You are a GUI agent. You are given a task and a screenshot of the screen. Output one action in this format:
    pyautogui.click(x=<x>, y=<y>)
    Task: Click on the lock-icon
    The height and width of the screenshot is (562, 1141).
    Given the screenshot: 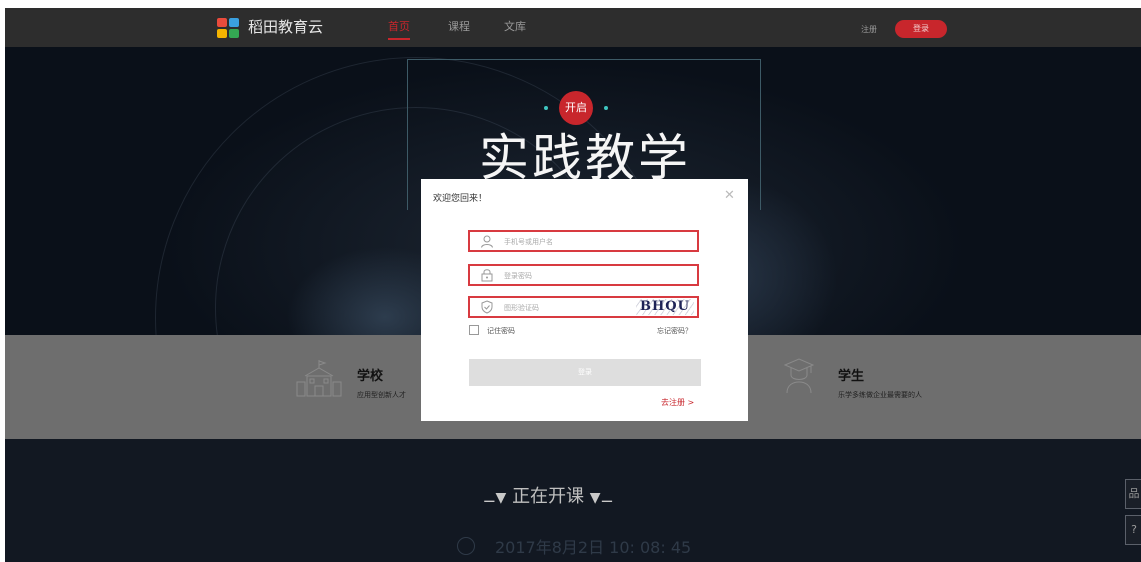 What is the action you would take?
    pyautogui.click(x=487, y=275)
    